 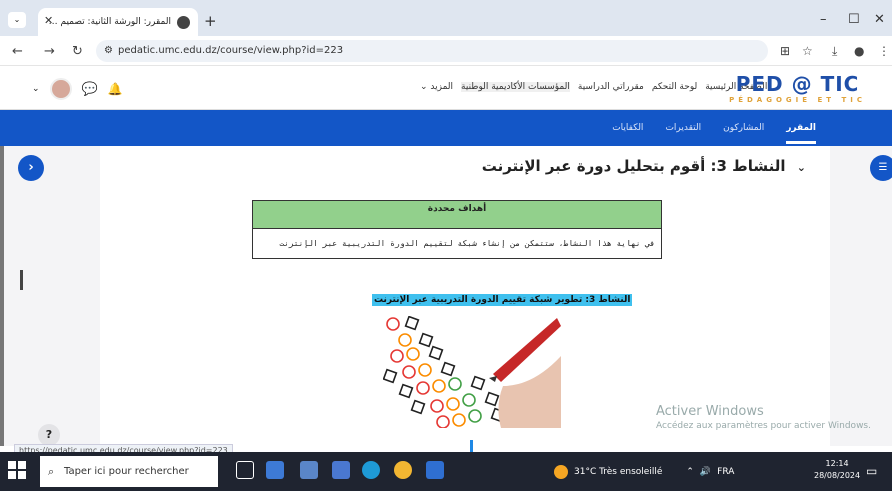 I want to click on search-placeholder: Taper ici pour rechercher, so click(x=126, y=471).